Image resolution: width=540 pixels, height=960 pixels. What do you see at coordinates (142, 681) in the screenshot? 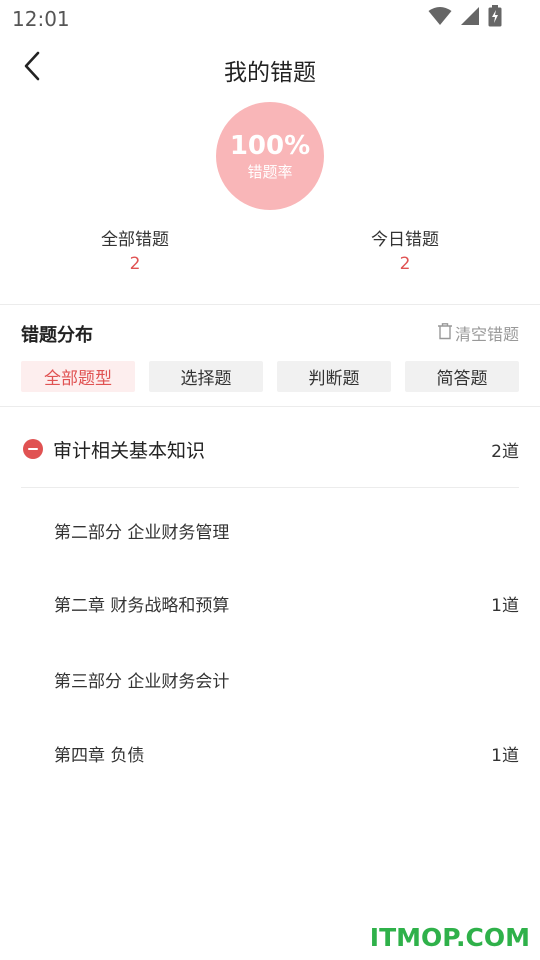
I see `list-item-label: 第三部分 企业财务会计` at bounding box center [142, 681].